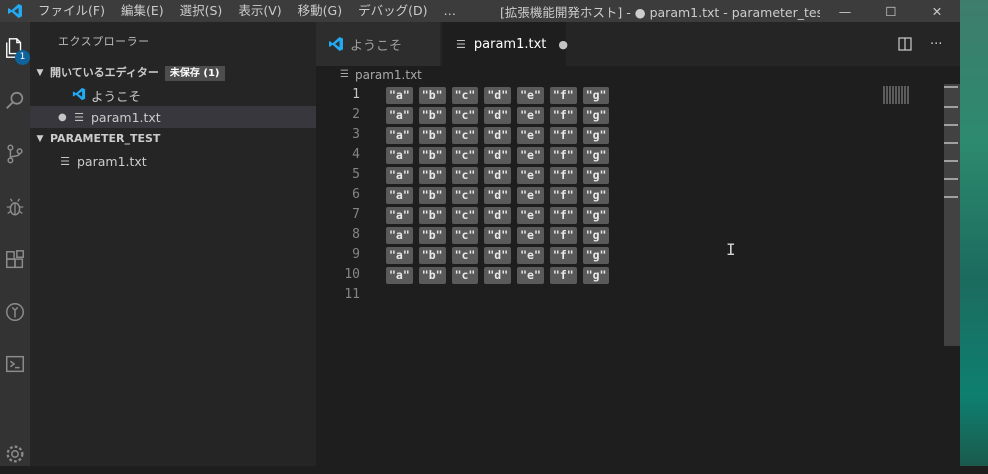 This screenshot has width=988, height=474. I want to click on menu-edit: 編集(E), so click(142, 11).